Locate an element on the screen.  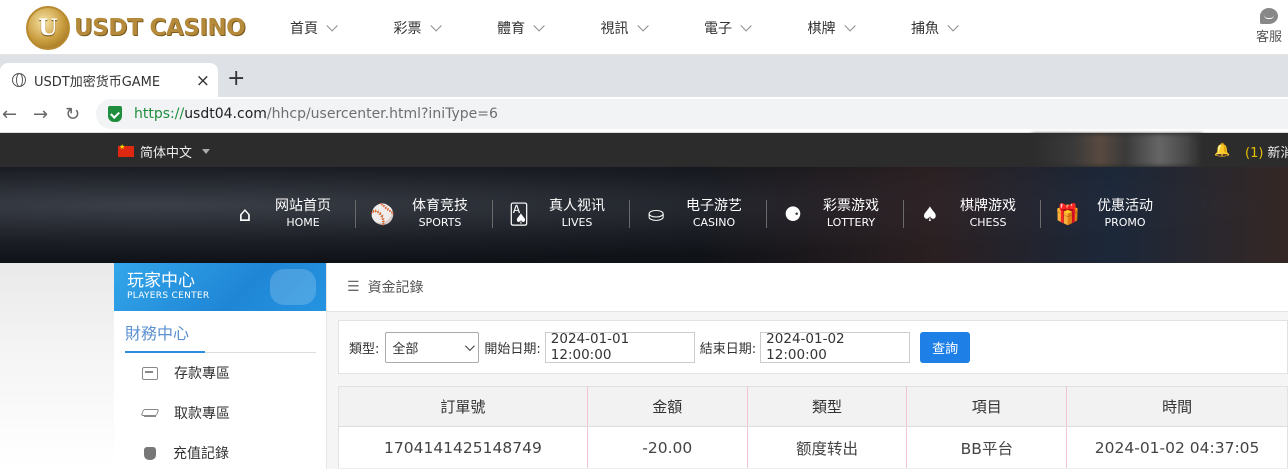
customer-service-button: 客服 is located at coordinates (1269, 26).